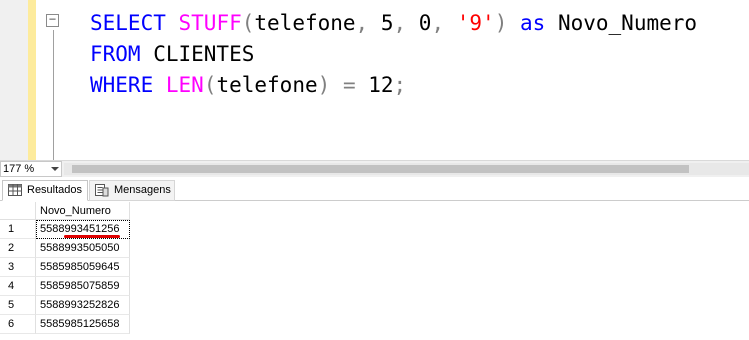  I want to click on table-cell: 5588993451256, so click(83, 229).